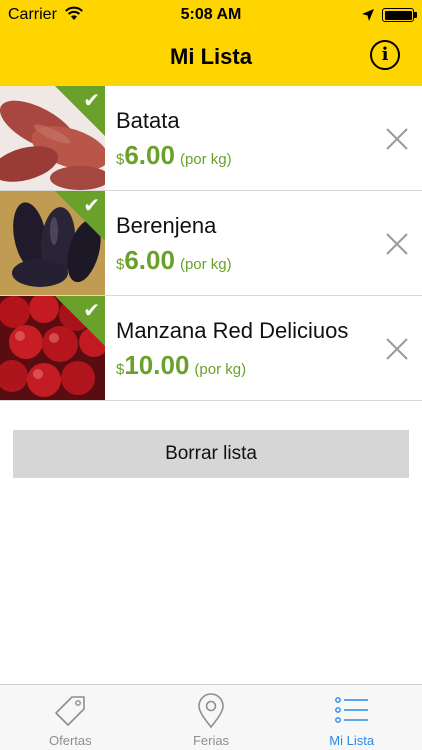  What do you see at coordinates (211, 740) in the screenshot?
I see `tab-label: Ferias` at bounding box center [211, 740].